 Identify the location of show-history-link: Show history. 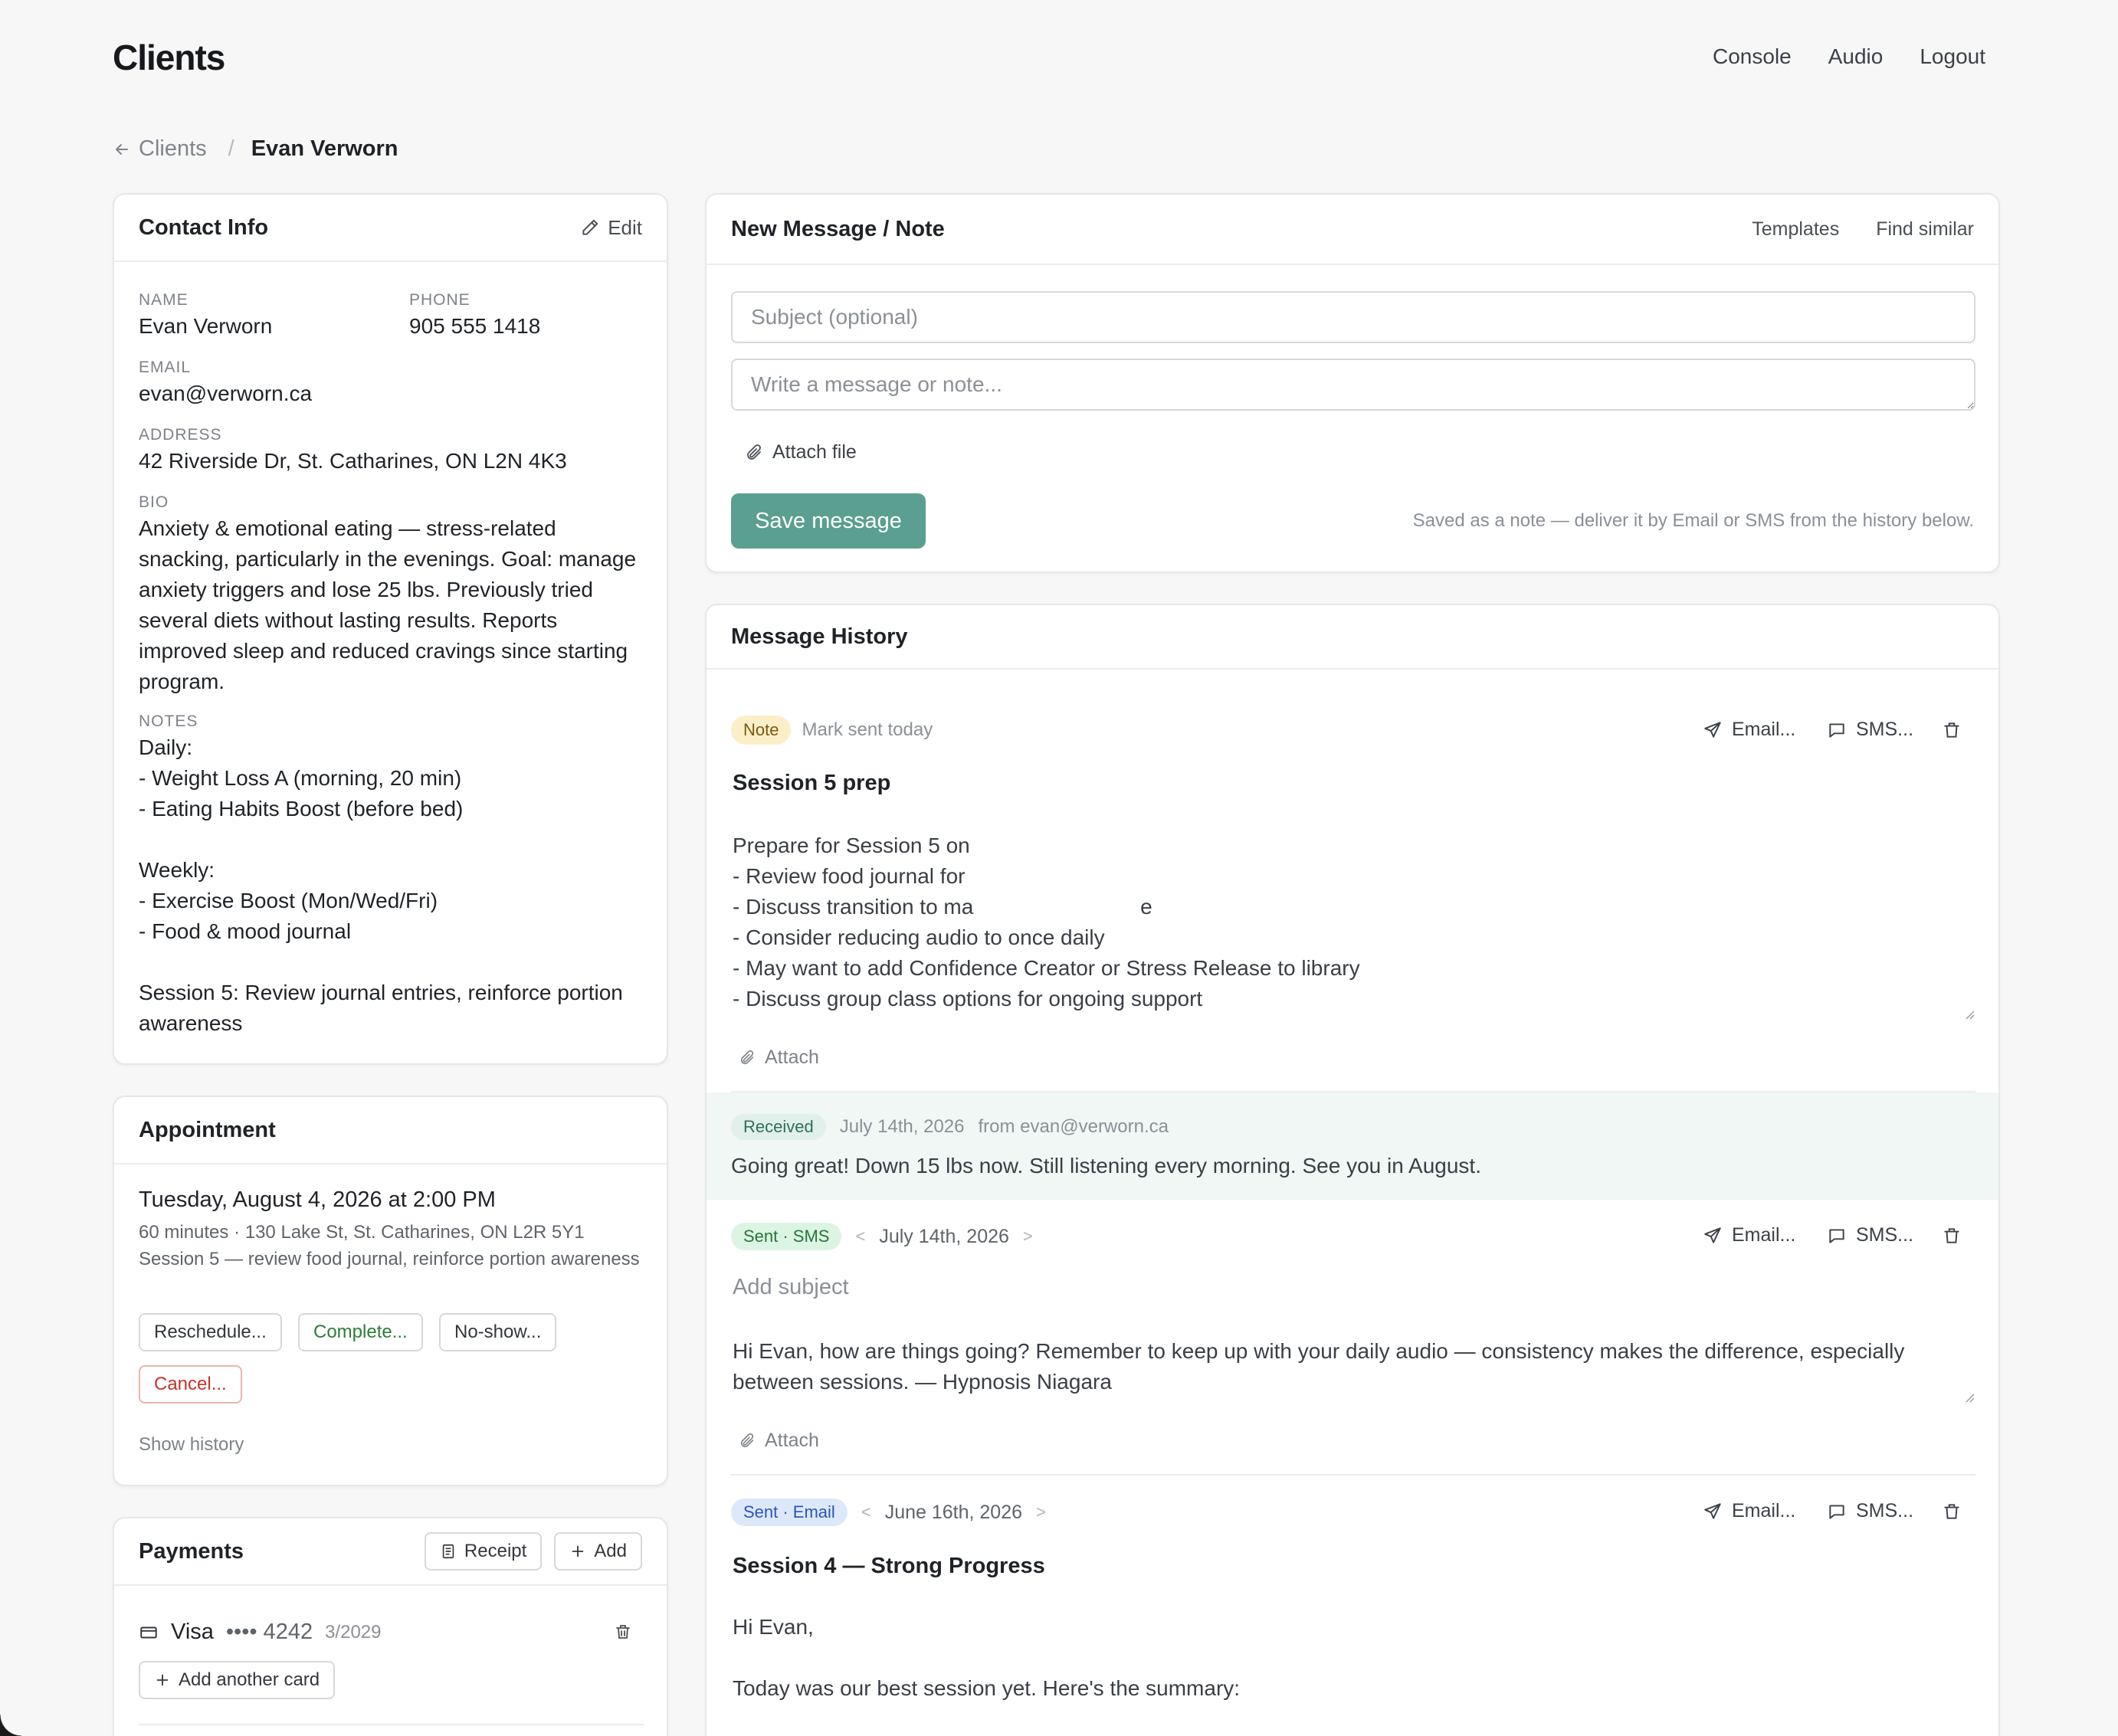
(192, 1445).